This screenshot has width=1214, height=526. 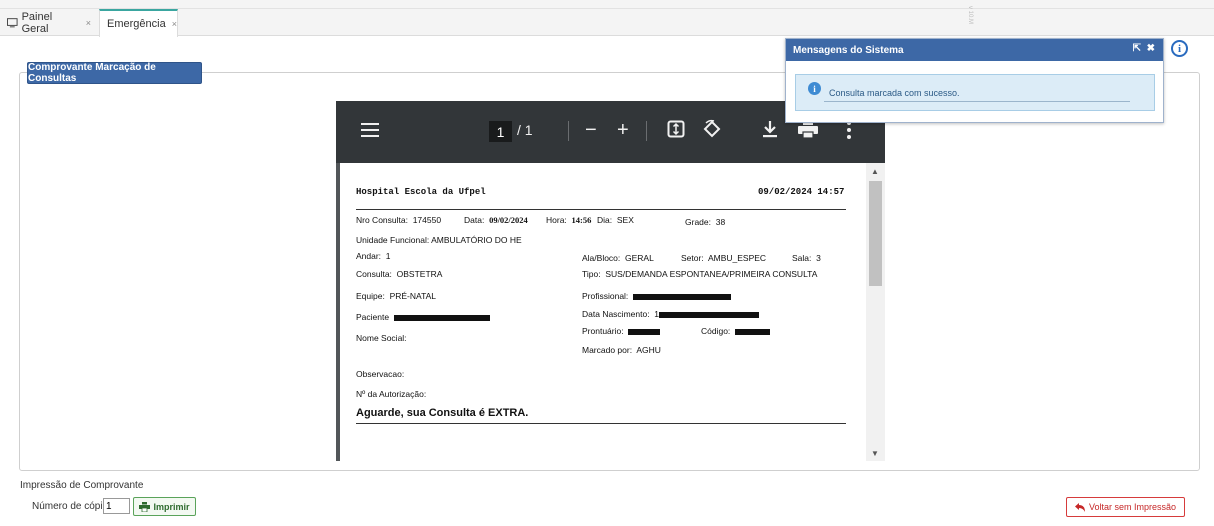 I want to click on aguarde-message: Aguarde, sua Consulta é EXTRA., so click(x=442, y=413).